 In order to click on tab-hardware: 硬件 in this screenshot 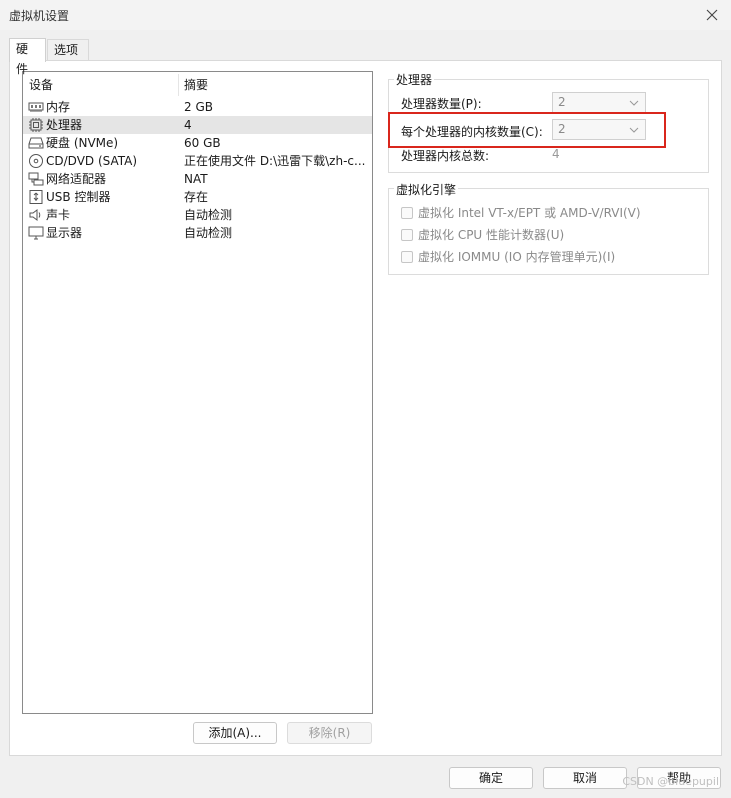, I will do `click(27, 57)`.